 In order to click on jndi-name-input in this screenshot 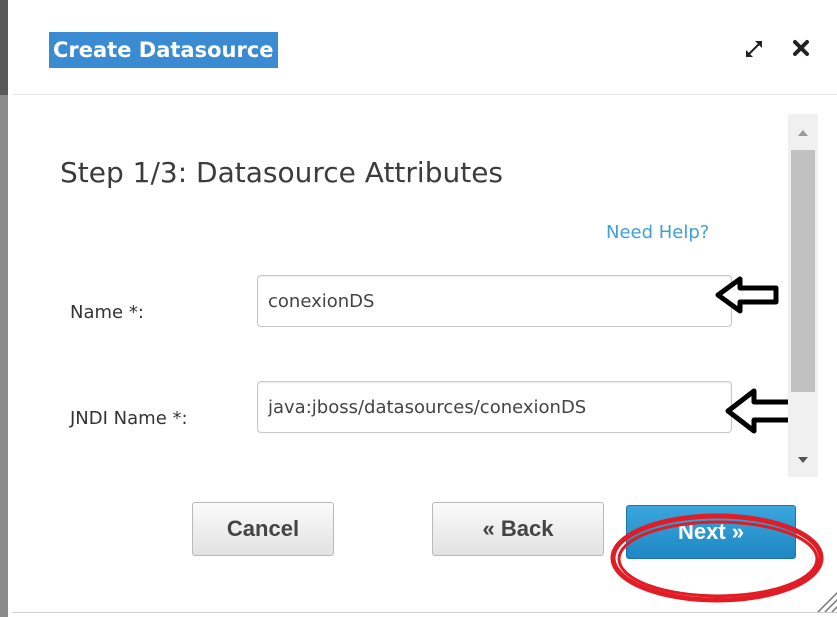, I will do `click(494, 407)`.